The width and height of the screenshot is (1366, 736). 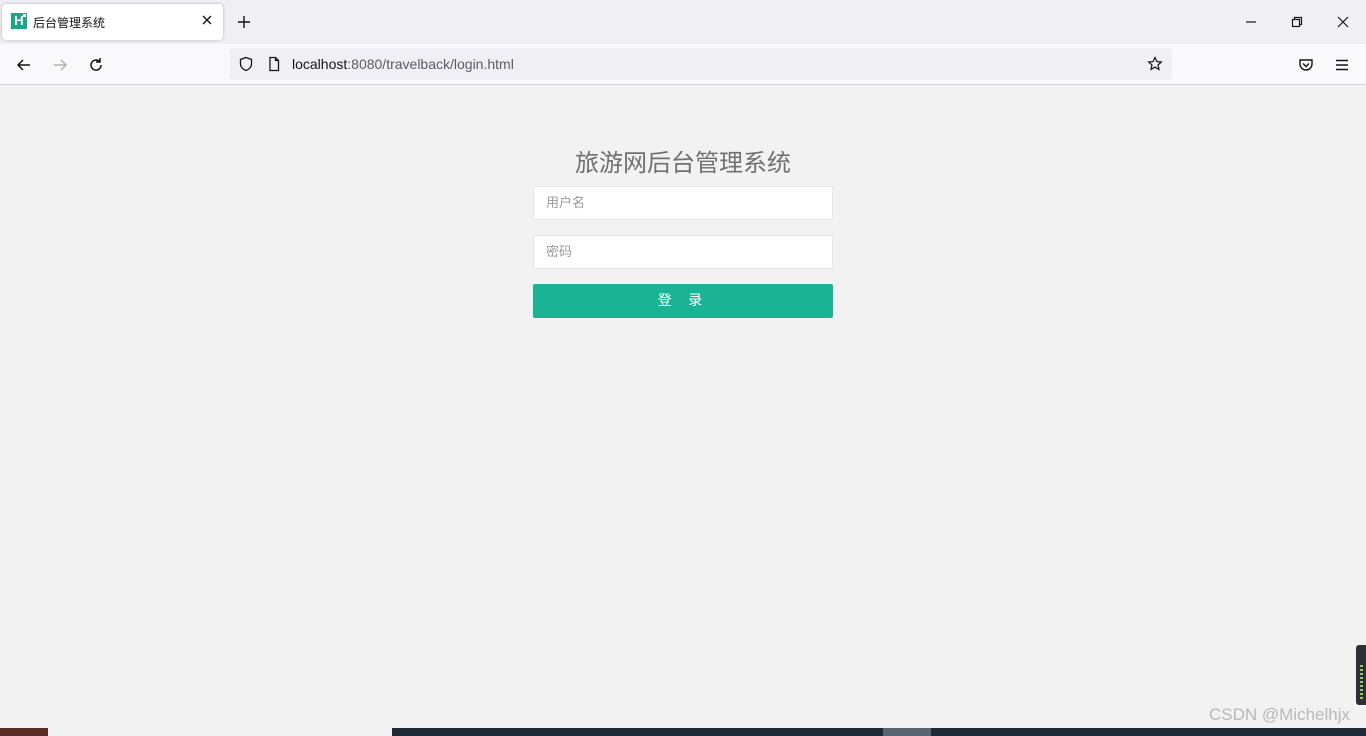 I want to click on password-input, so click(x=683, y=252).